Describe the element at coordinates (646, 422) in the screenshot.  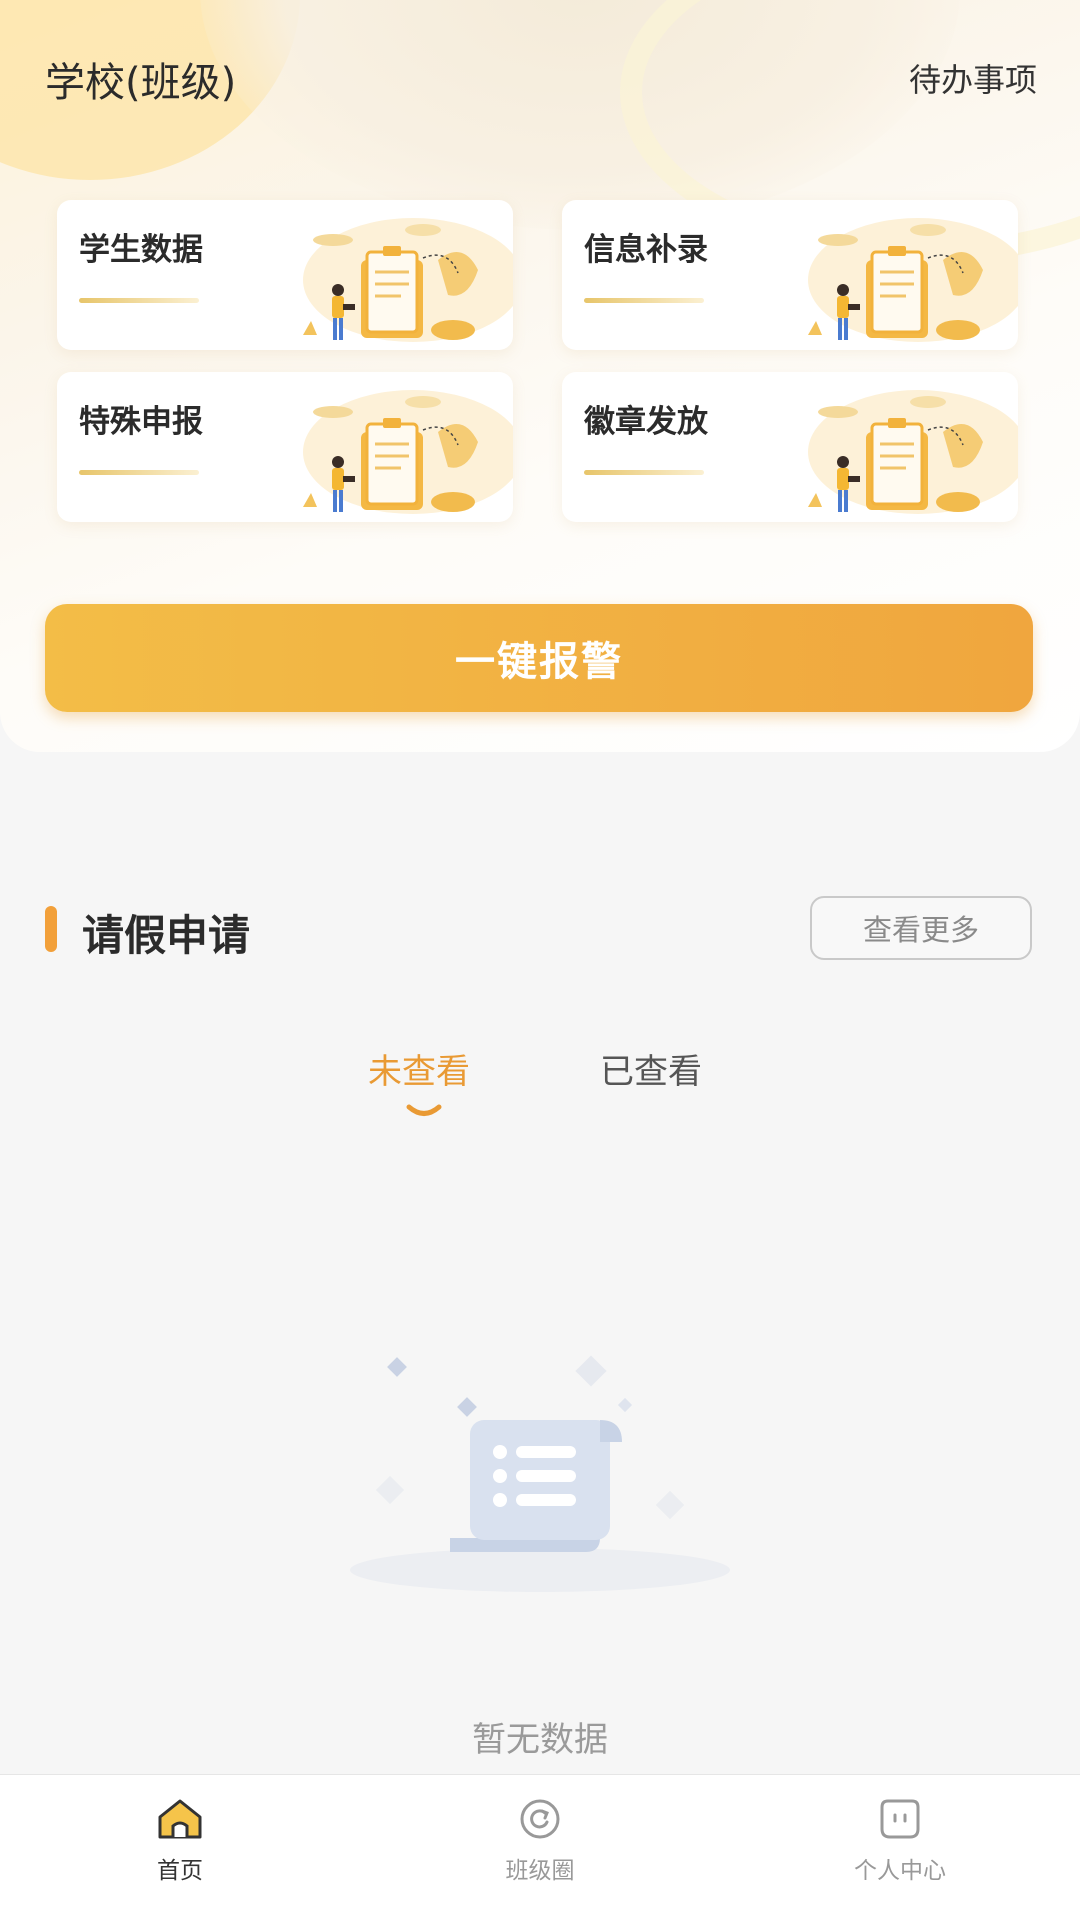
I see `card-label: 徽章发放` at that location.